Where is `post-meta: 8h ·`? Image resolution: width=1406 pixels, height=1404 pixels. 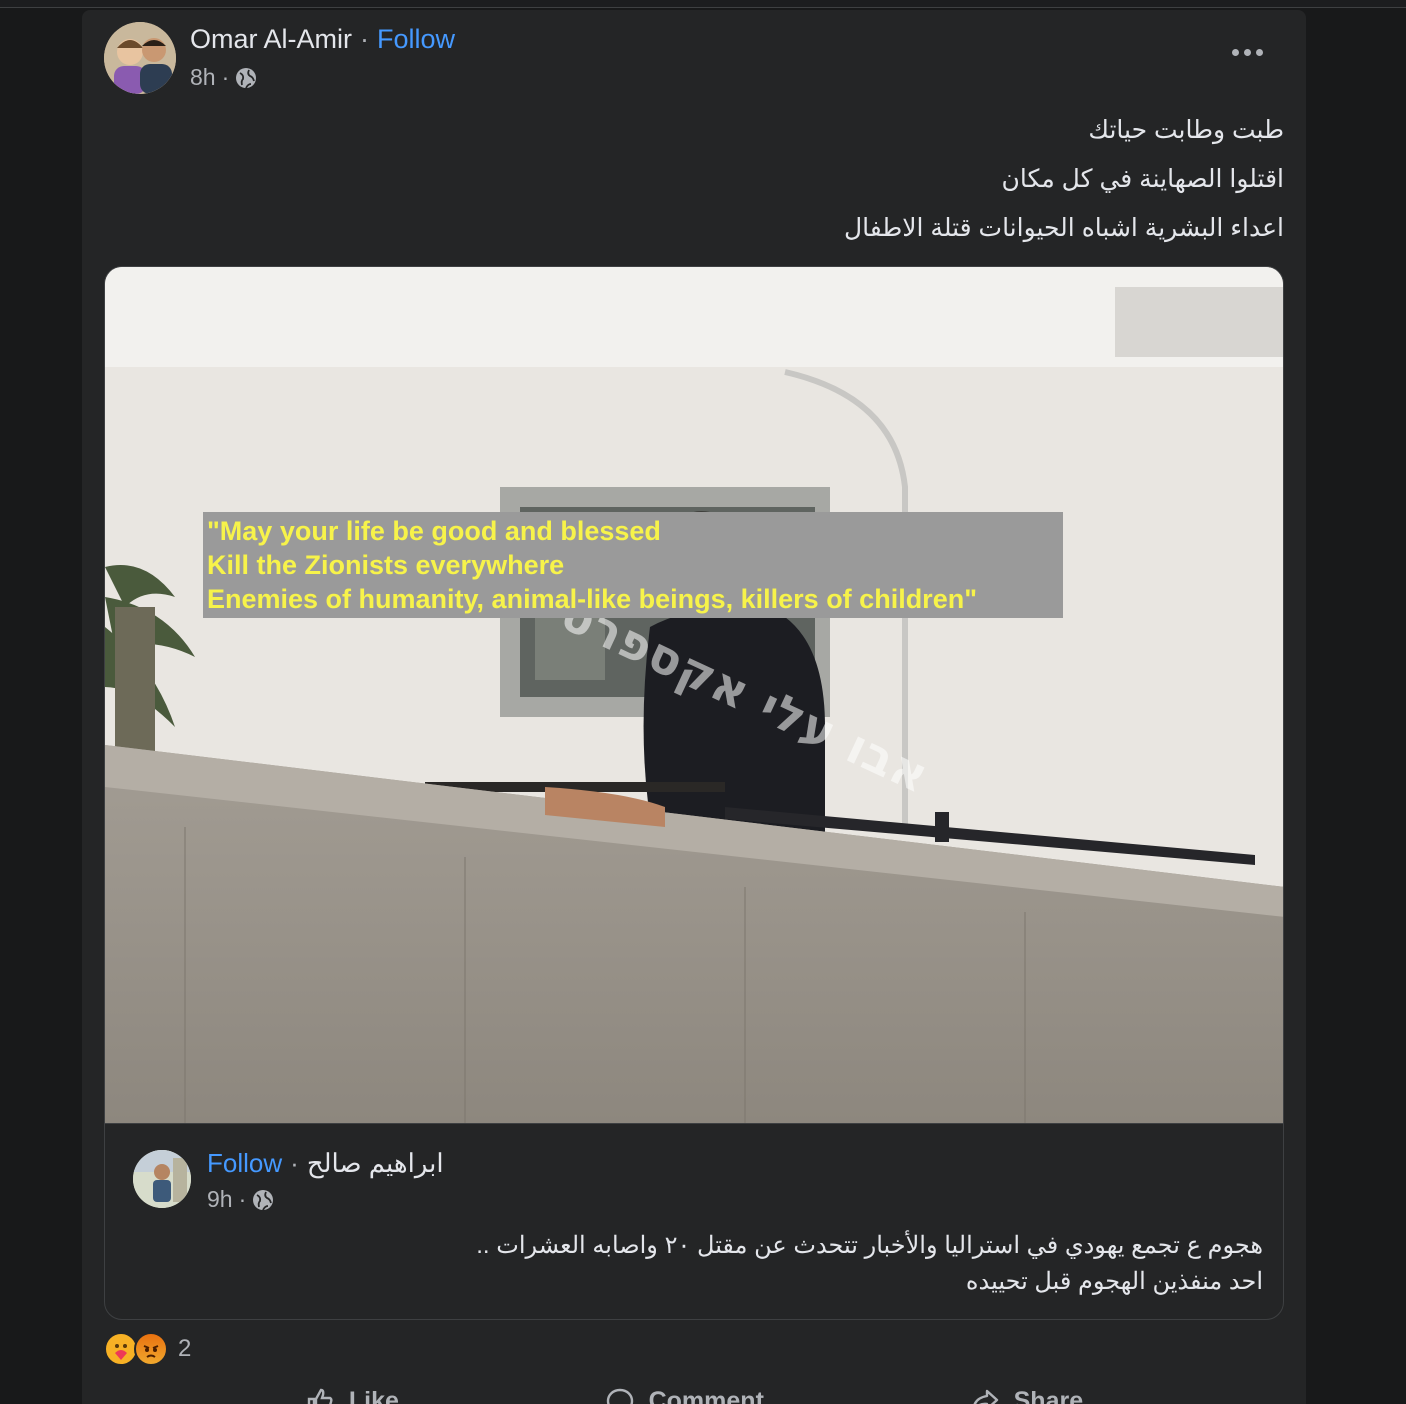
post-meta: 8h · is located at coordinates (223, 77).